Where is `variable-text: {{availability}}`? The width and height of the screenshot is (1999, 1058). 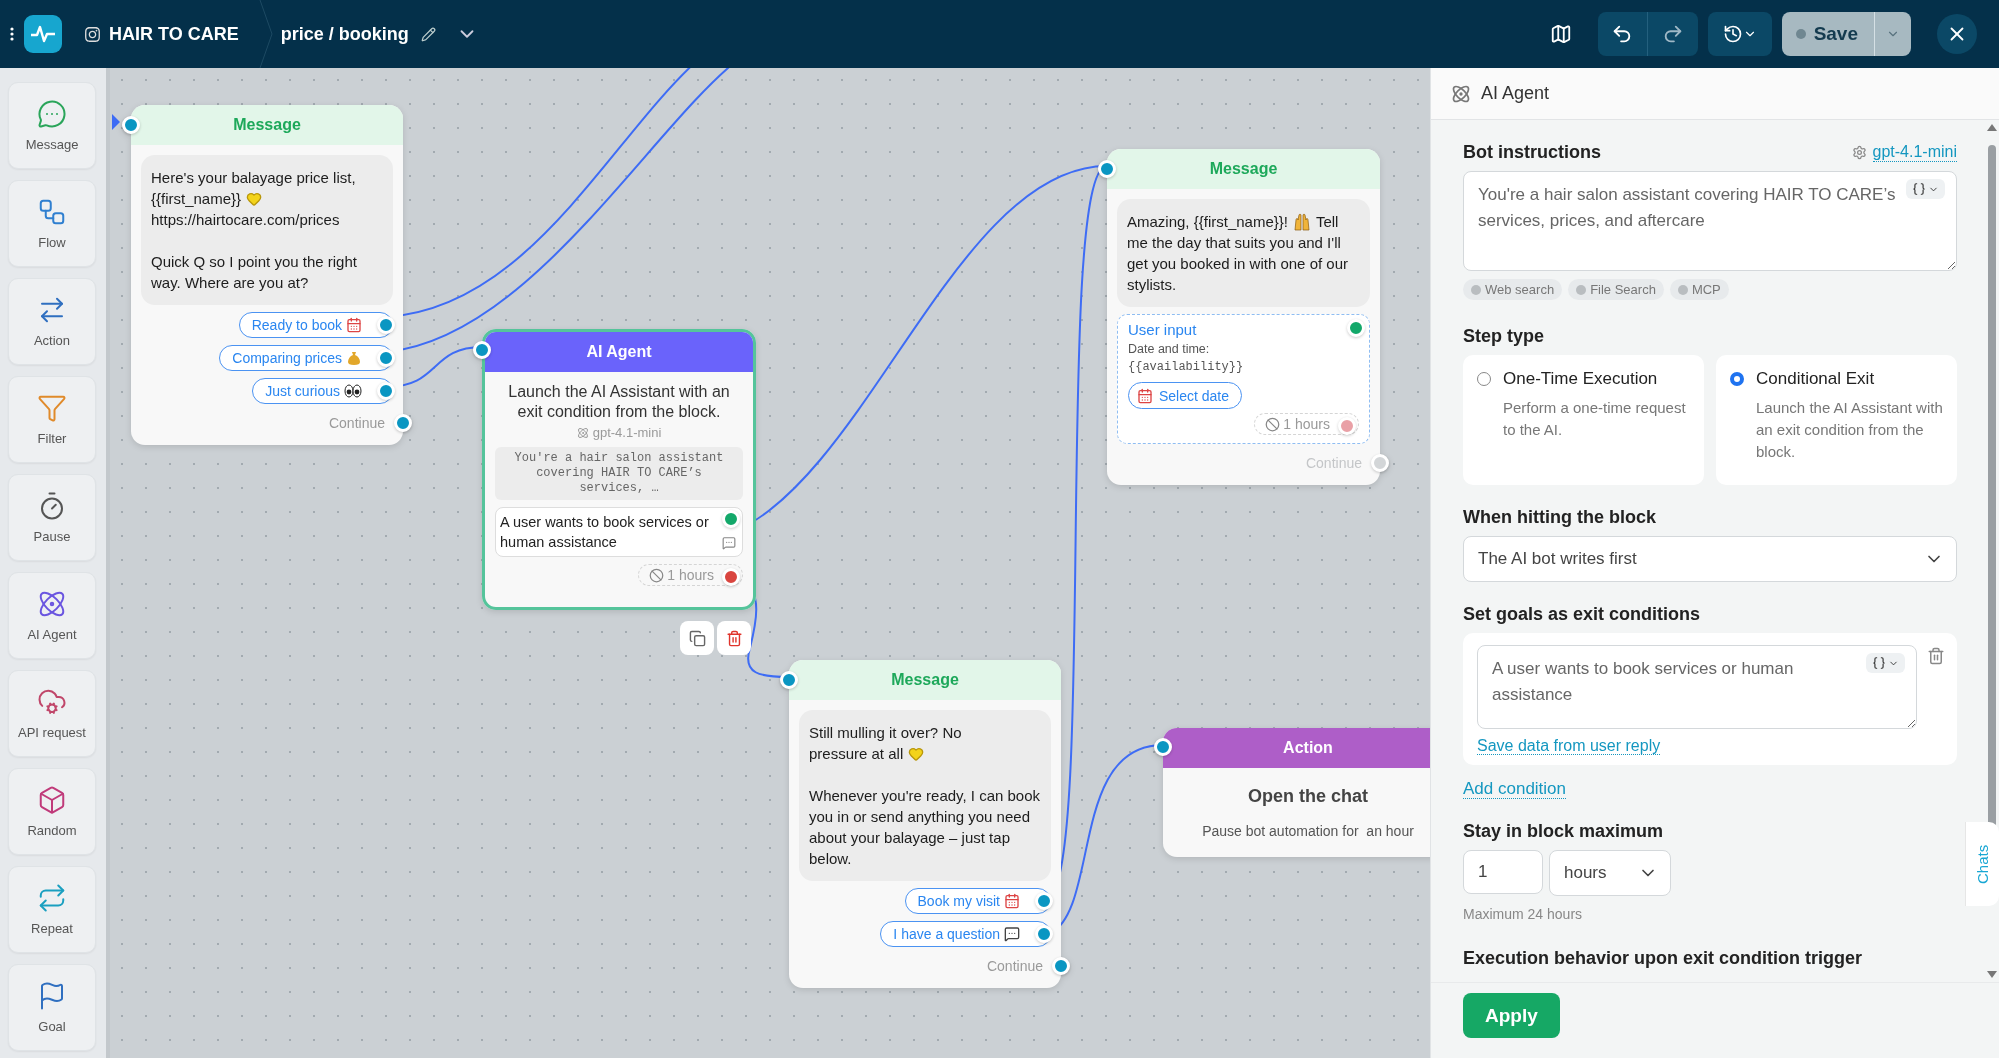 variable-text: {{availability}} is located at coordinates (1186, 367).